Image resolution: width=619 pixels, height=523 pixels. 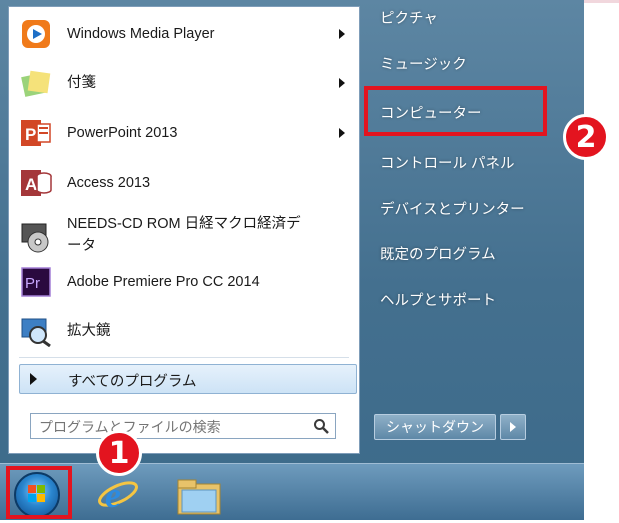 What do you see at coordinates (113, 494) in the screenshot?
I see `svg-text: e` at bounding box center [113, 494].